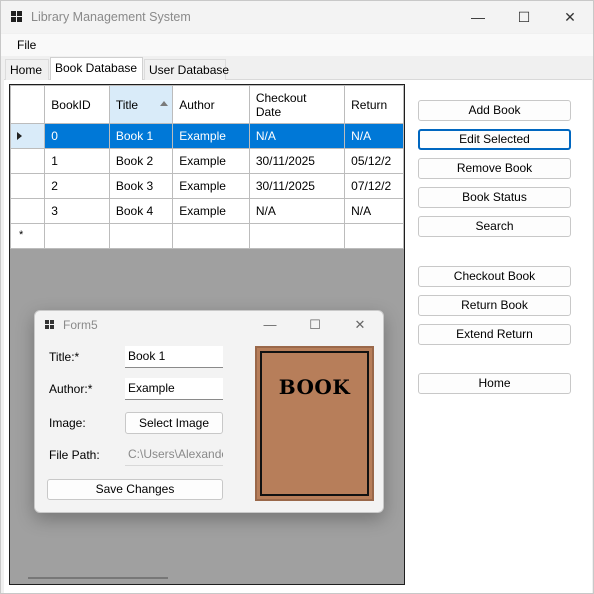  Describe the element at coordinates (314, 387) in the screenshot. I see `book-cover-text: BOOK` at that location.